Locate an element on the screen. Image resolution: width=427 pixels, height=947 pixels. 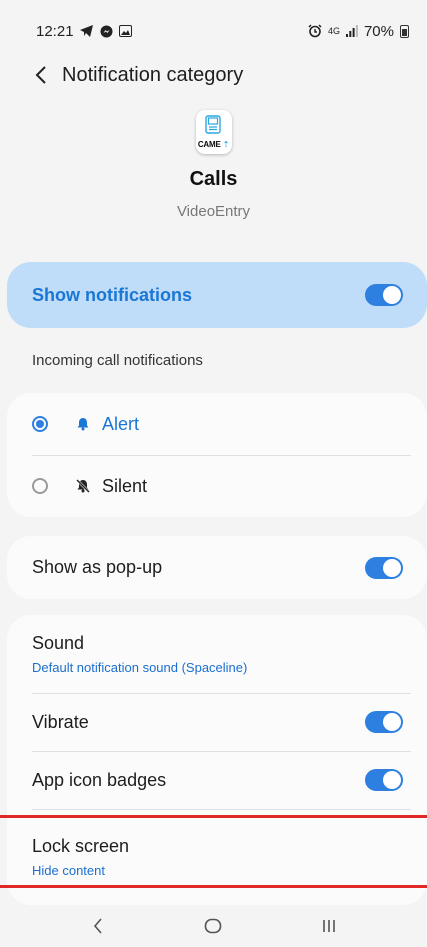
home-icon is located at coordinates (213, 926).